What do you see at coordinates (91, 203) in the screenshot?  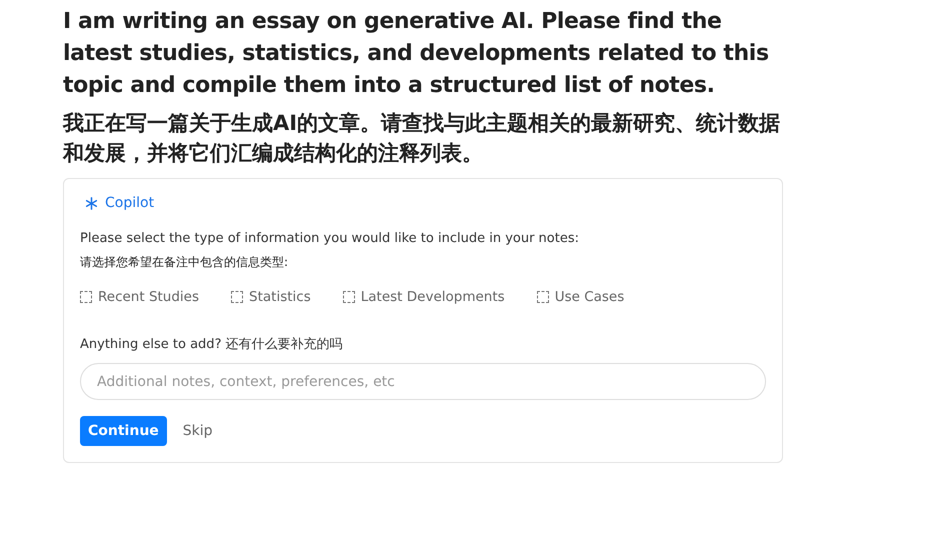 I see `asterisk-icon` at bounding box center [91, 203].